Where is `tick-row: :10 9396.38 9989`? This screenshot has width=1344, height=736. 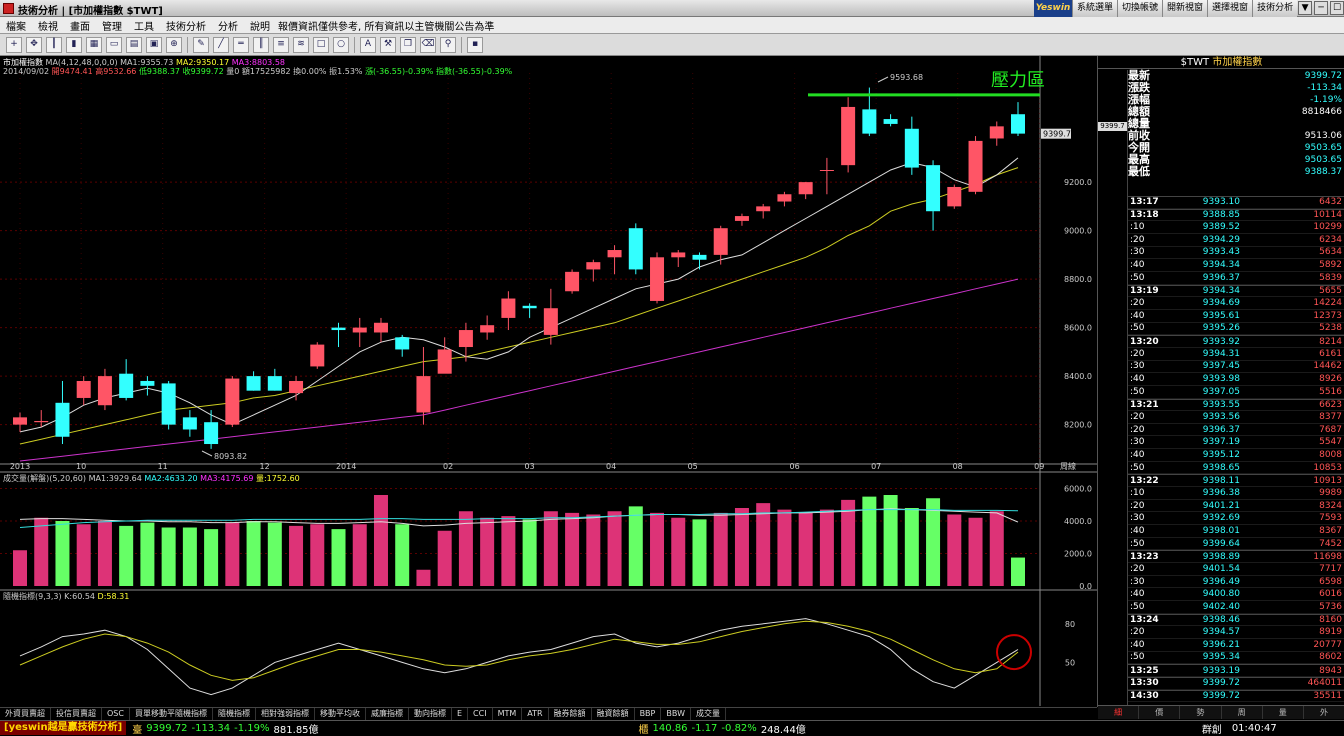 tick-row: :10 9396.38 9989 is located at coordinates (1236, 493).